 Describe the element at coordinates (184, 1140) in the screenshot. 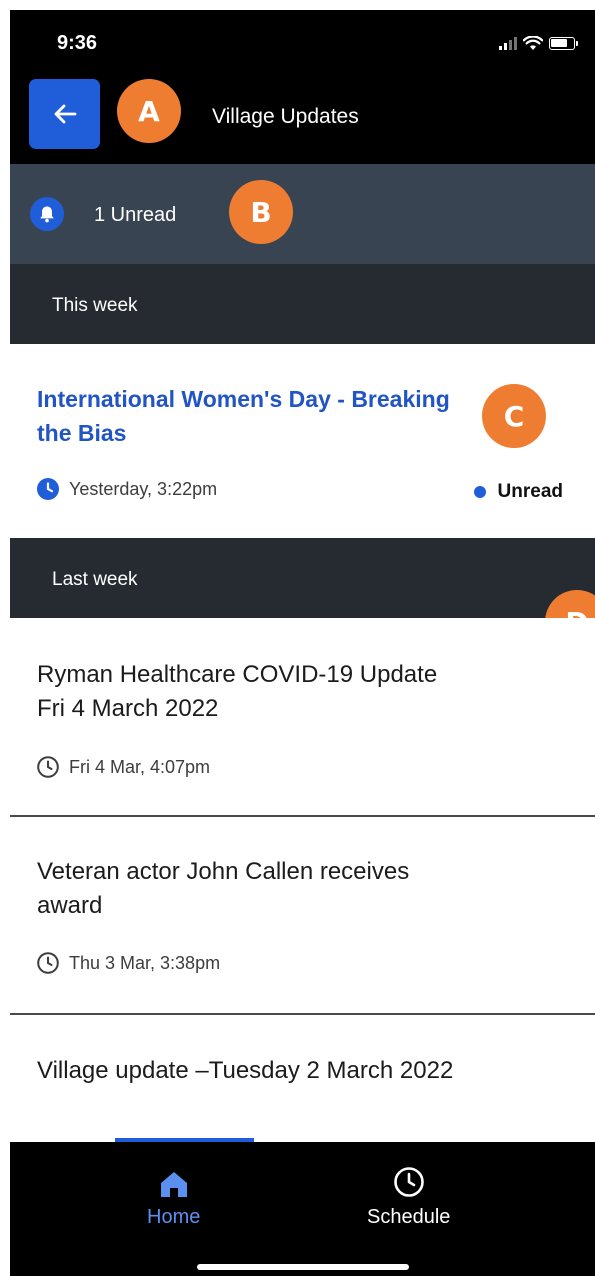

I see `active-tab-indicator` at that location.